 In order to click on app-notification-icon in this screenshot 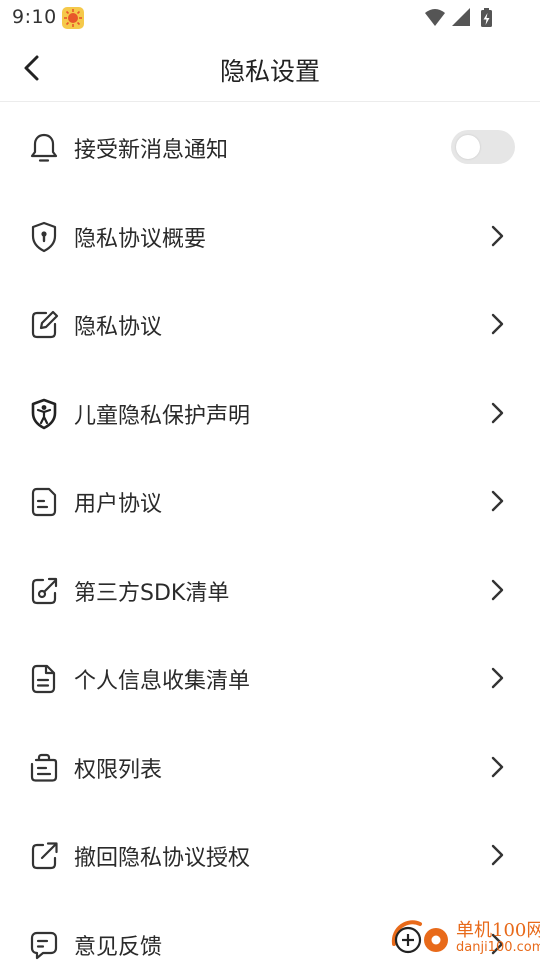, I will do `click(73, 18)`.